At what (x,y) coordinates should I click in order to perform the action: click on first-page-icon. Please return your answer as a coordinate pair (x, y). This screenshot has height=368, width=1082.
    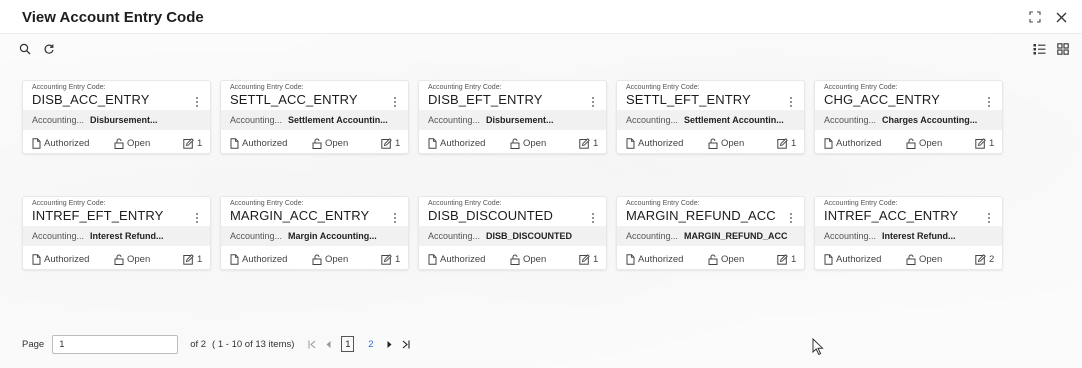
    Looking at the image, I should click on (312, 344).